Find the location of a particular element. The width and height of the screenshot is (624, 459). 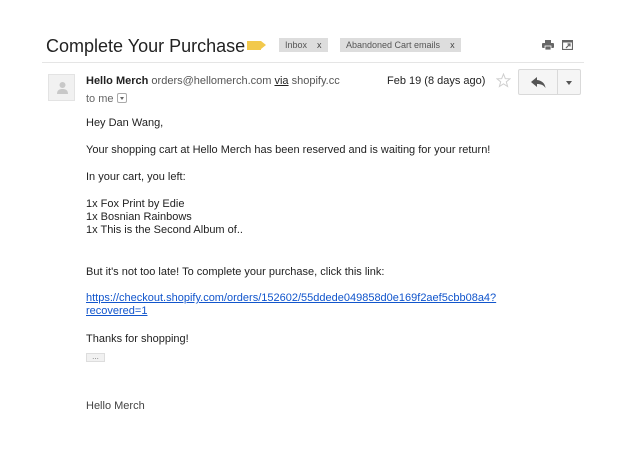

label-chip-abandoned-cart: Abandoned Cart emails x is located at coordinates (400, 45).